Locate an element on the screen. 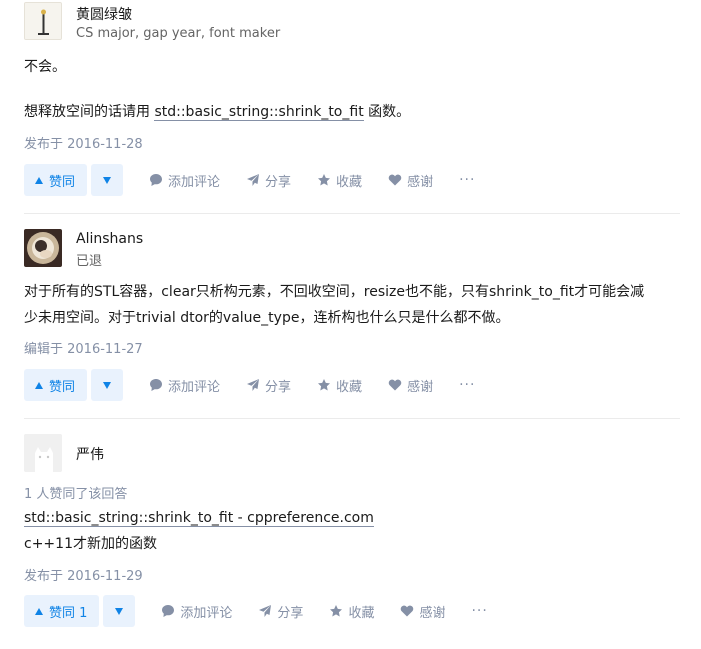  inline-code-link: std::basic_string::shrink_to_fit is located at coordinates (259, 112).